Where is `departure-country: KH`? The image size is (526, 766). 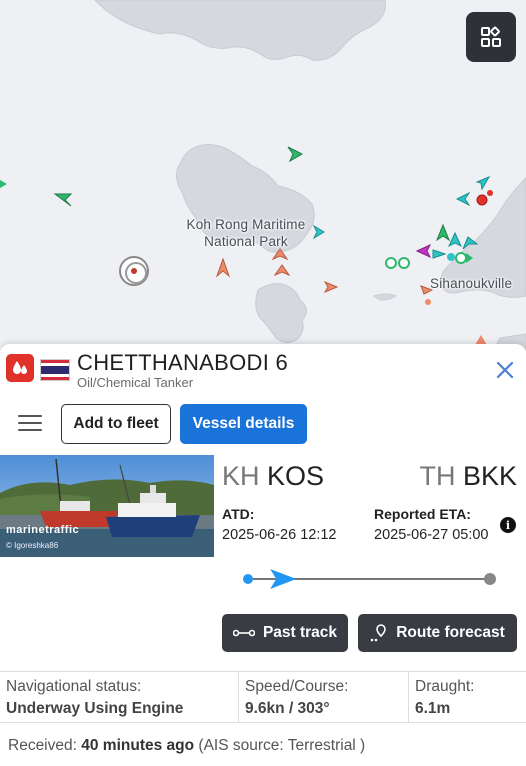 departure-country: KH is located at coordinates (241, 476).